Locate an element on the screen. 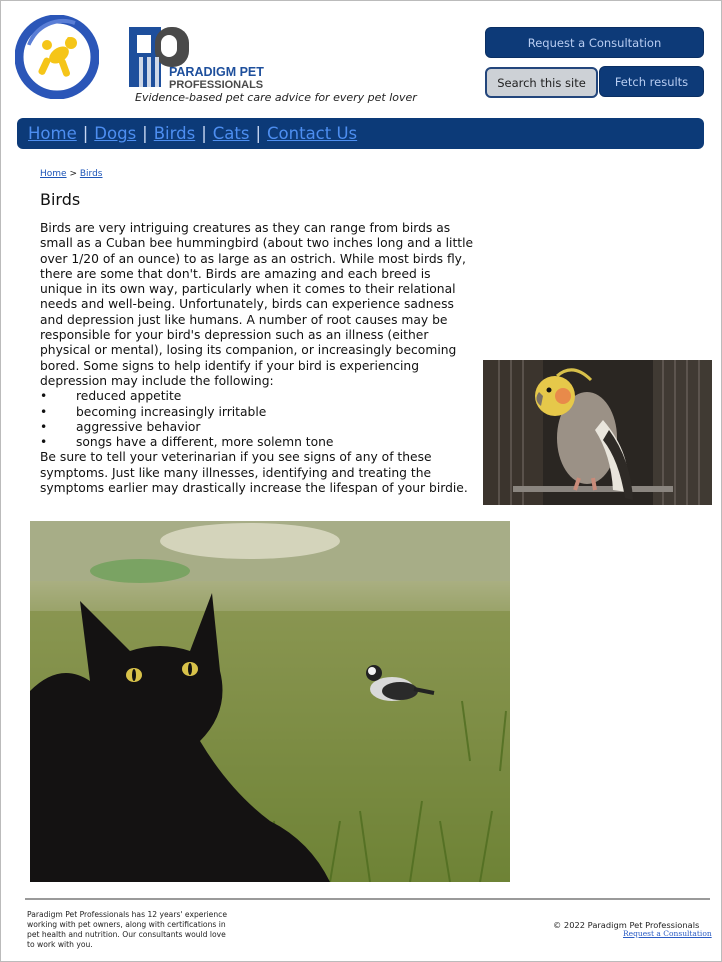  page-title: Birds is located at coordinates (60, 199).